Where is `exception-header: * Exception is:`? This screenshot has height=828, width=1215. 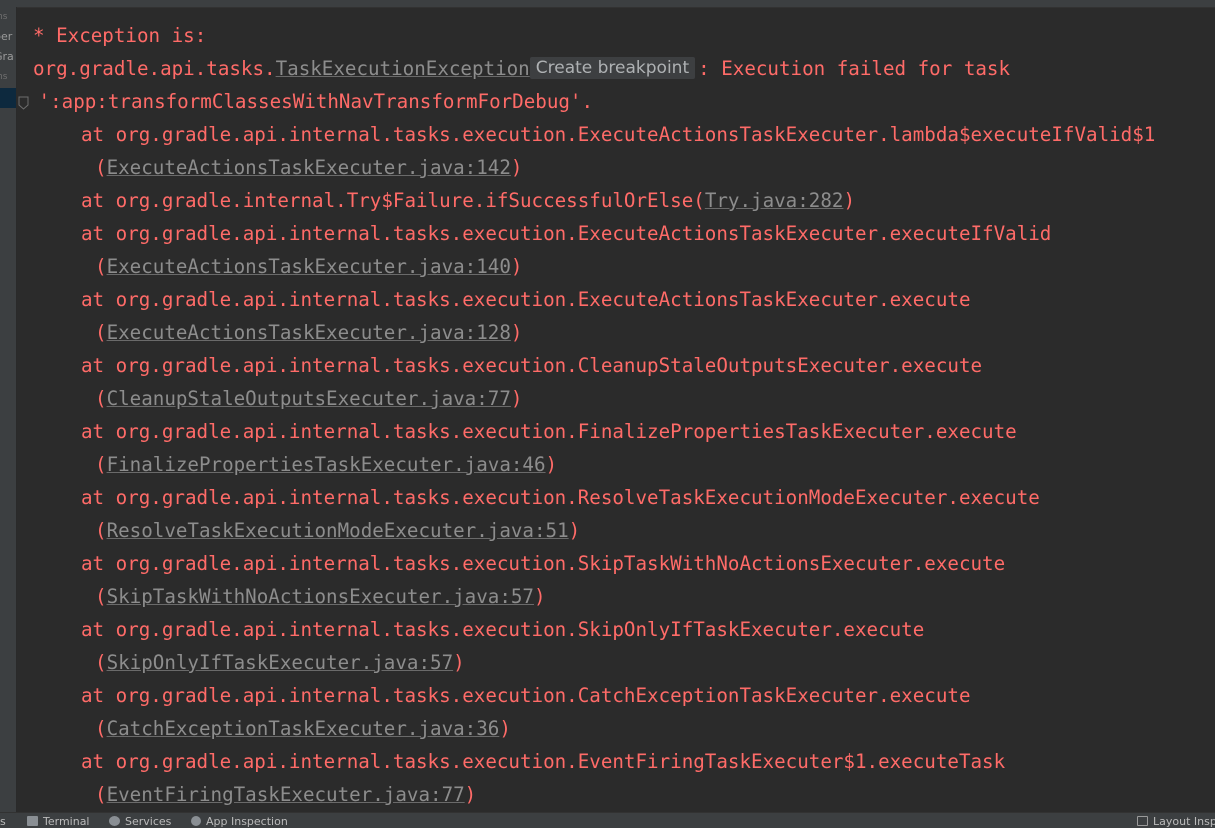 exception-header: * Exception is: is located at coordinates (120, 35).